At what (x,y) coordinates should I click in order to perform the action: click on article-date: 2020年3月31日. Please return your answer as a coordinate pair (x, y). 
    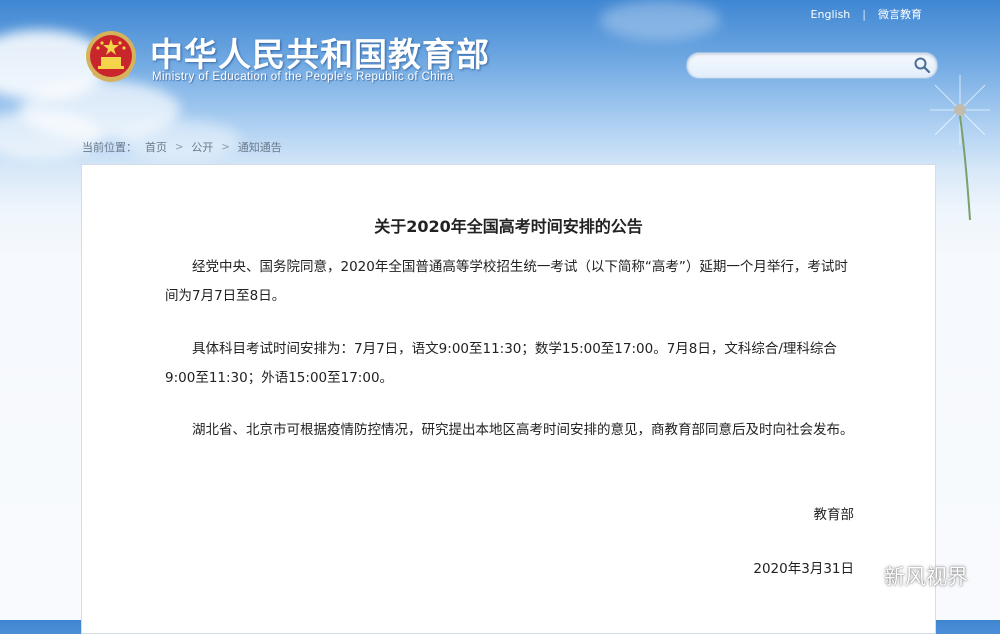
    Looking at the image, I should click on (803, 569).